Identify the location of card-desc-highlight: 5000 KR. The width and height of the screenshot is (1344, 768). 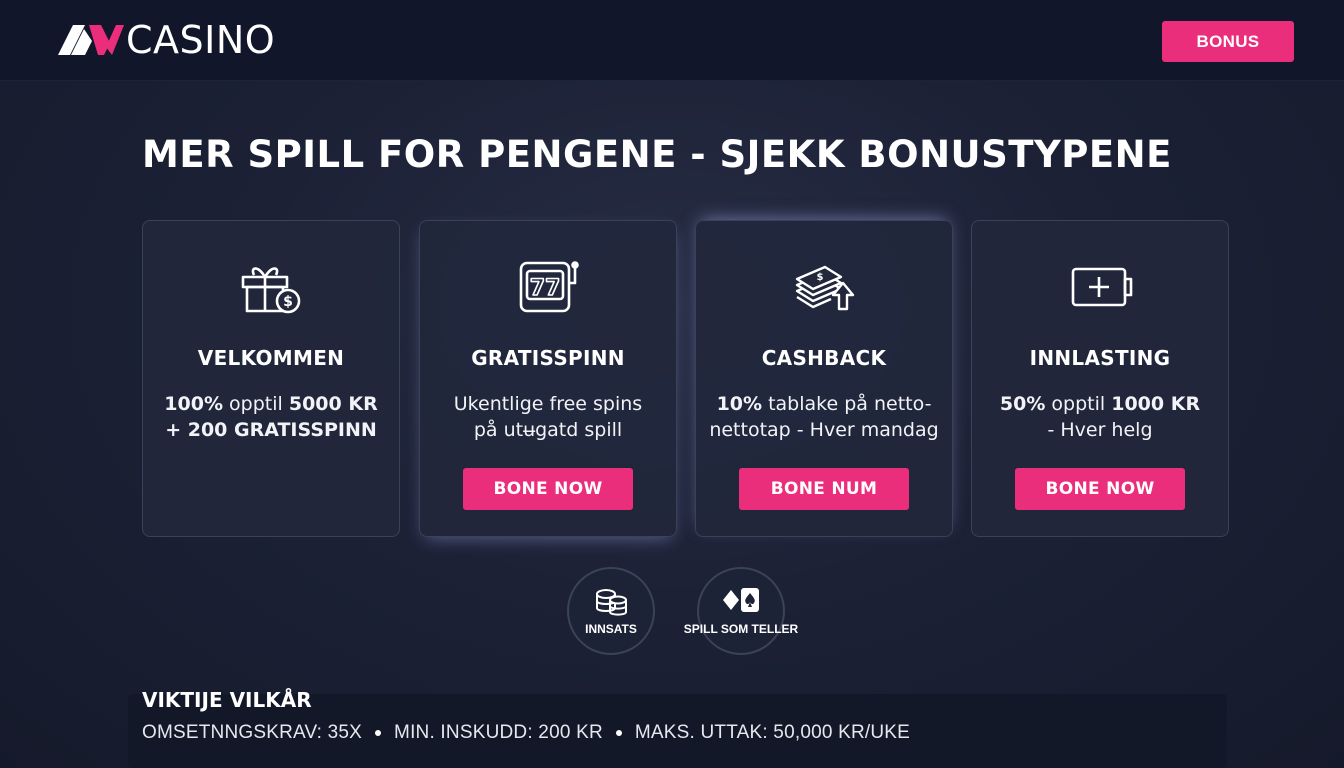
(333, 404).